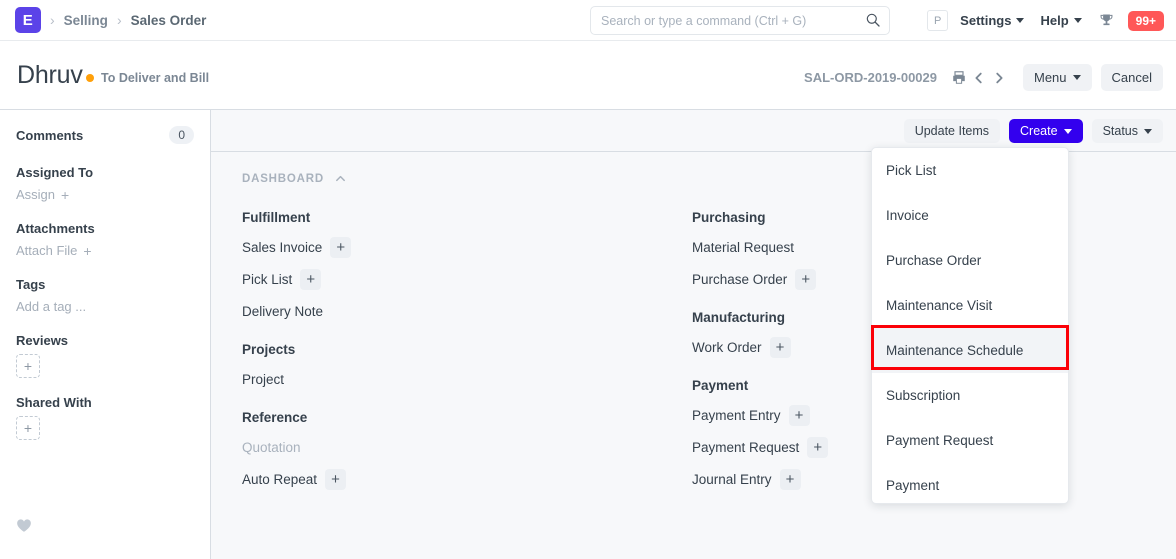 This screenshot has height=559, width=1176. I want to click on dashboard-group-title: Fulfillment, so click(276, 217).